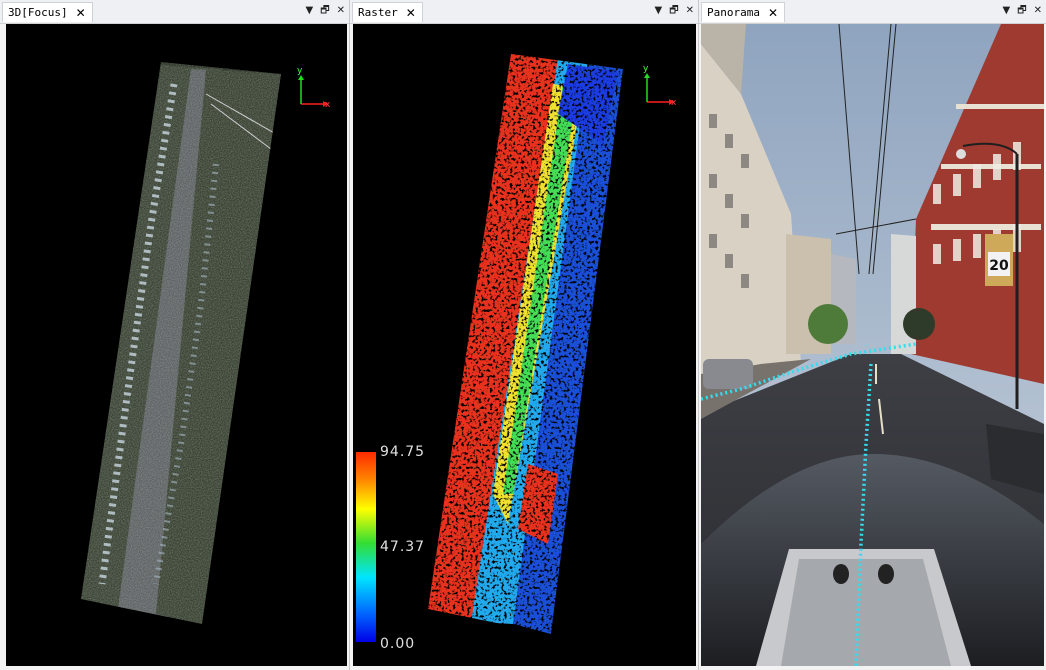 This screenshot has height=670, width=1046. I want to click on raster-axes: x y, so click(660, 86).